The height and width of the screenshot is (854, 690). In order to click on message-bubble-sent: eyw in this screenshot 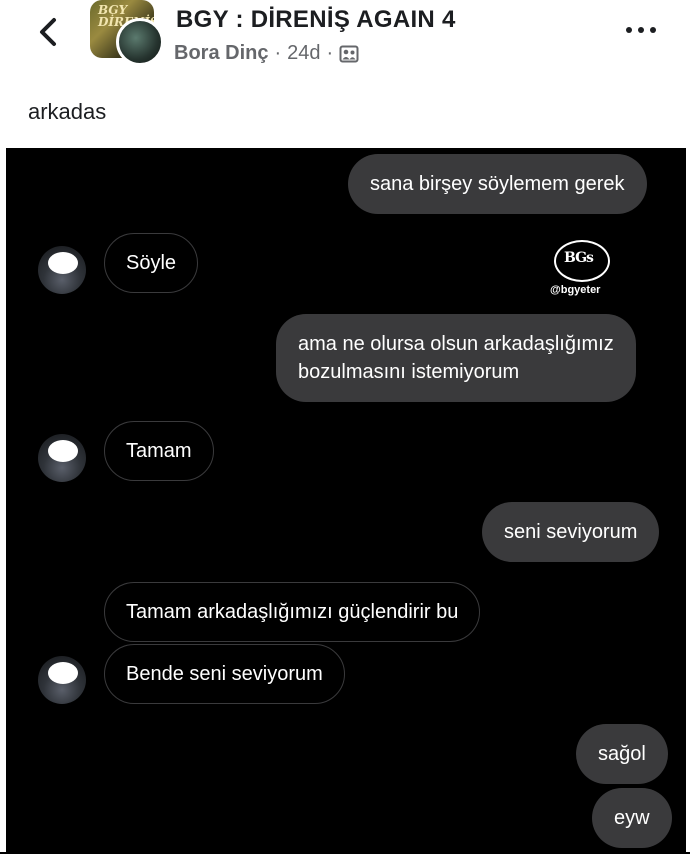, I will do `click(632, 818)`.